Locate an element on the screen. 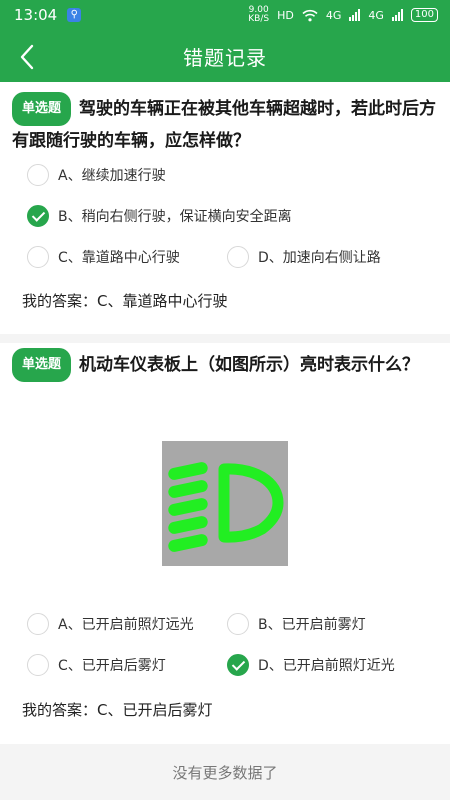  page-title: 错题记录 is located at coordinates (225, 57).